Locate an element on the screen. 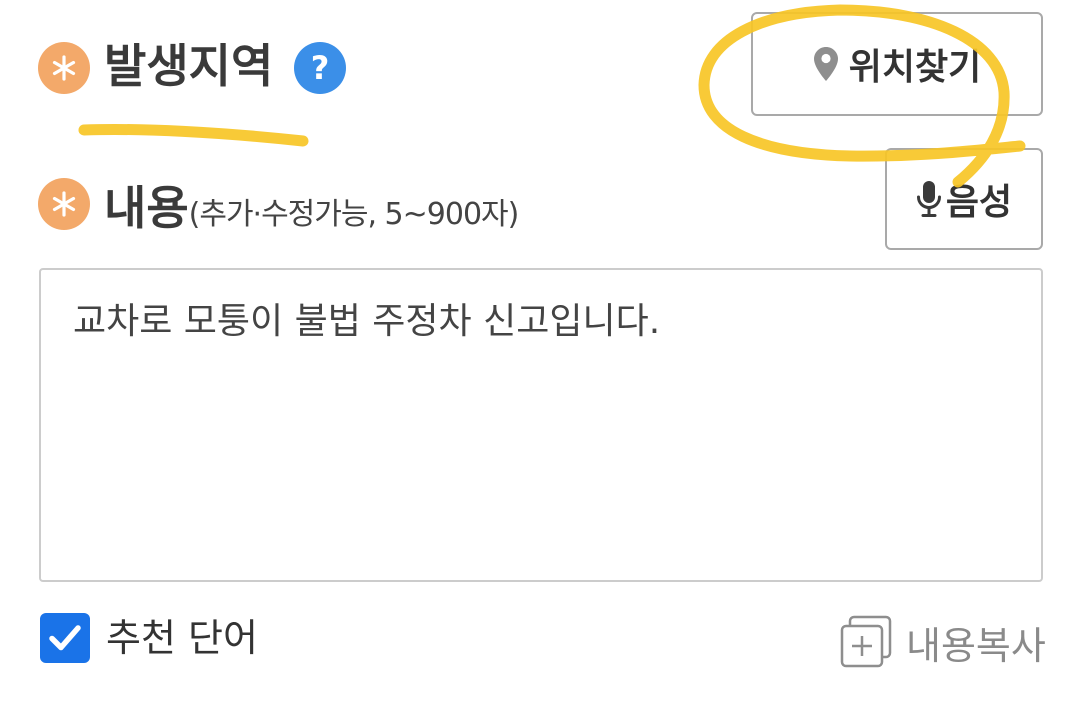 This screenshot has height=723, width=1080. checkmark-icon is located at coordinates (65, 638).